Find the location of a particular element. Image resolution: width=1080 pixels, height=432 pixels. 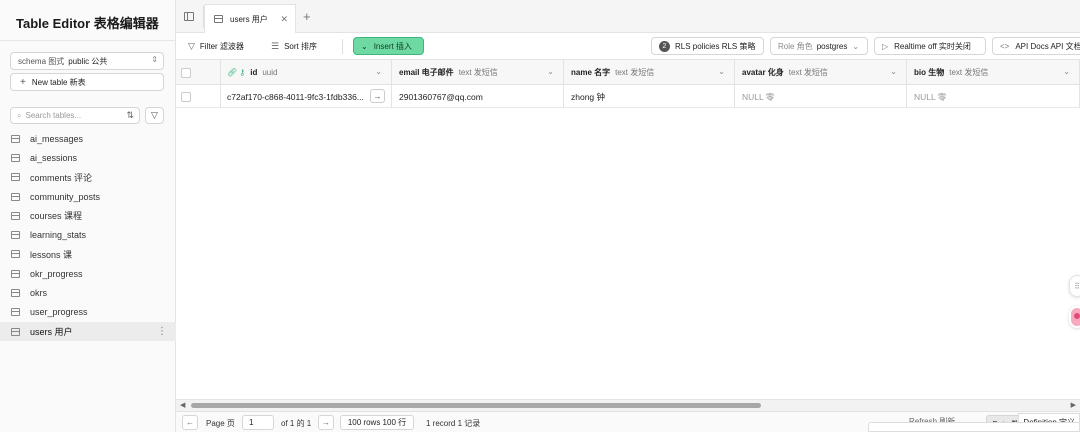

of-pages: of 1 的 1 is located at coordinates (296, 423).